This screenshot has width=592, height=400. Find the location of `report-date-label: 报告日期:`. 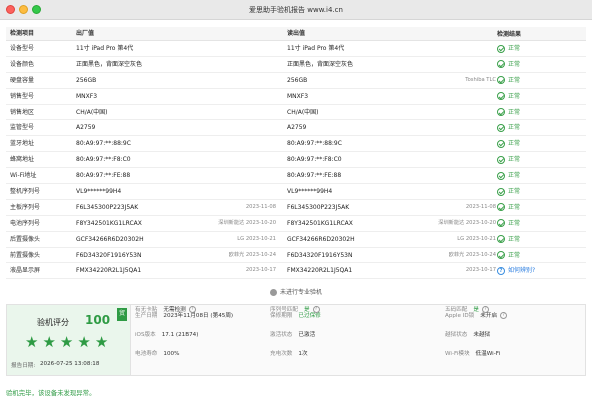

report-date-label: 报告日期: is located at coordinates (23, 366).